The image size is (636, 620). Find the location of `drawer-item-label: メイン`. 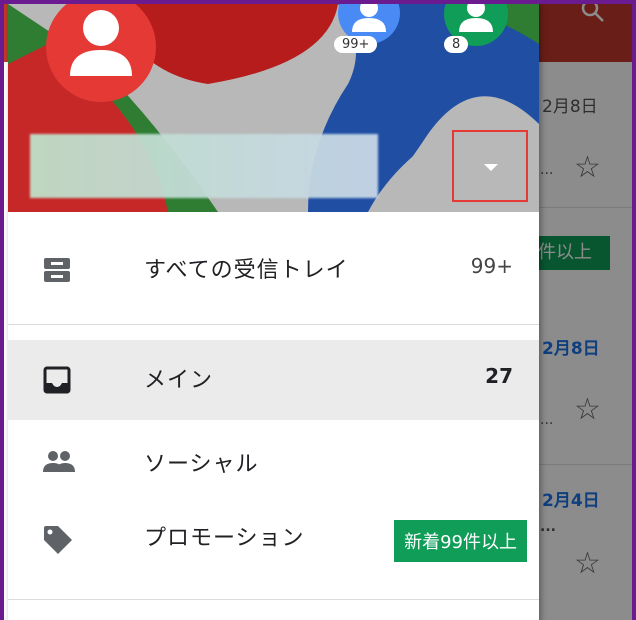

drawer-item-label: メイン is located at coordinates (179, 380).